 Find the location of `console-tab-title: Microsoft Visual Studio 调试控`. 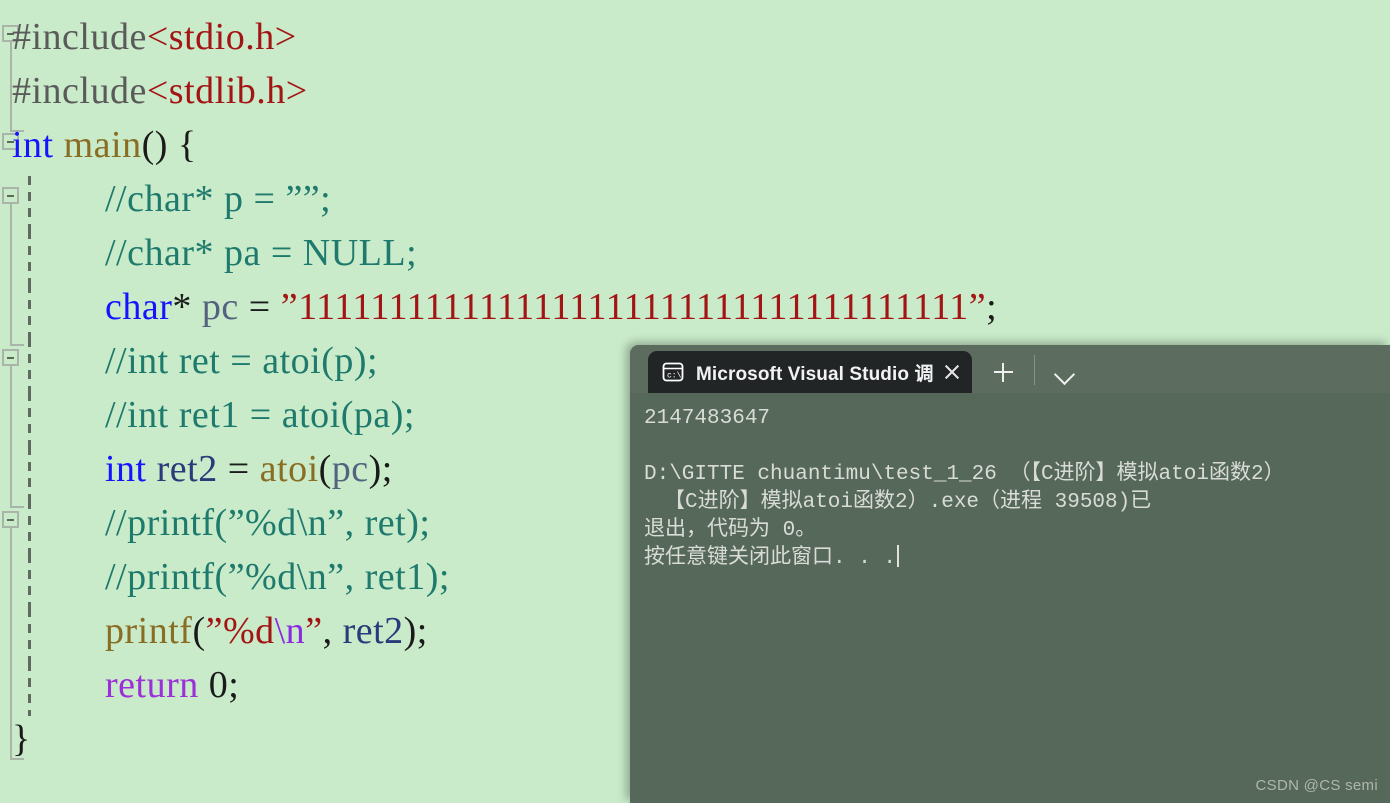

console-tab-title: Microsoft Visual Studio 调试控 is located at coordinates (815, 374).